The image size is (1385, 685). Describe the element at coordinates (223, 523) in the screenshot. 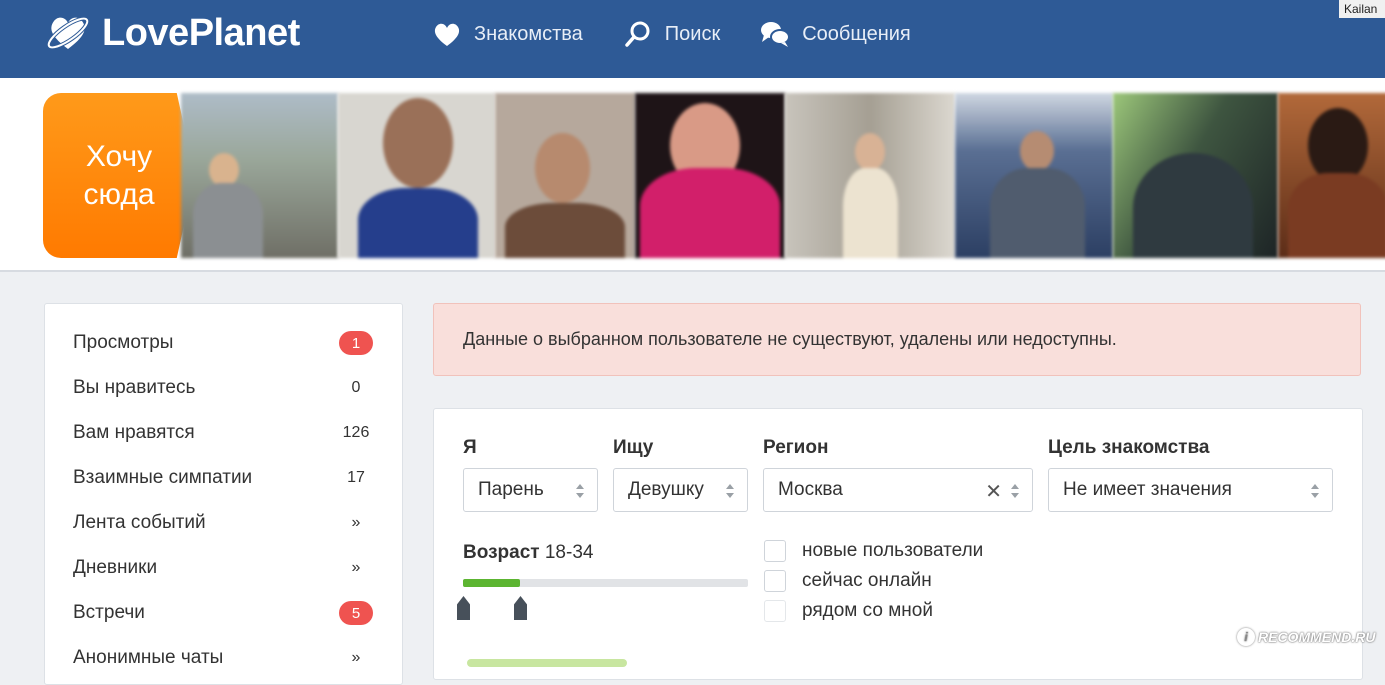

I see `sidebar-item-feed: Лента событий »` at that location.